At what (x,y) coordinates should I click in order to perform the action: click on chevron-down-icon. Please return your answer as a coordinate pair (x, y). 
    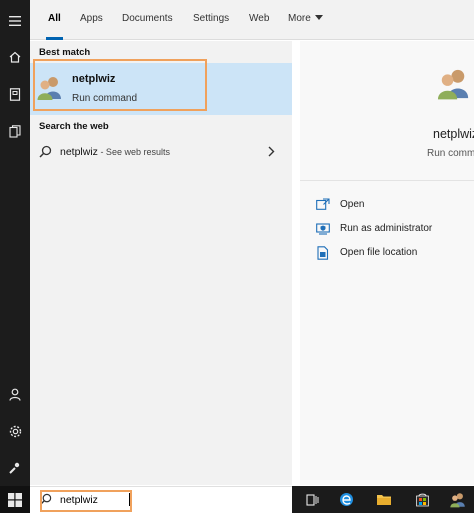
    Looking at the image, I should click on (318, 17).